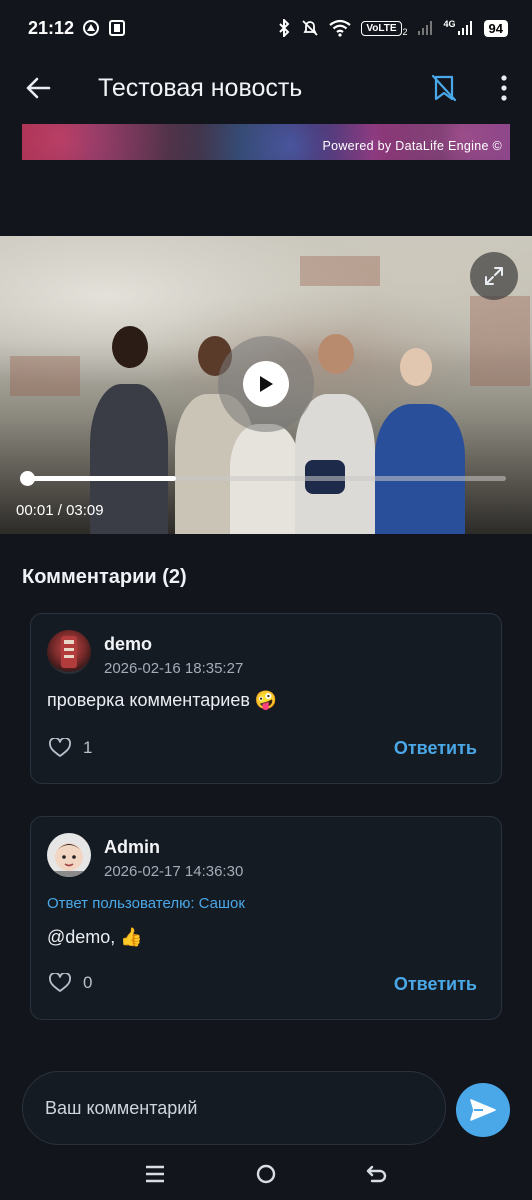 This screenshot has height=1200, width=532. I want to click on play-button-circle, so click(266, 384).